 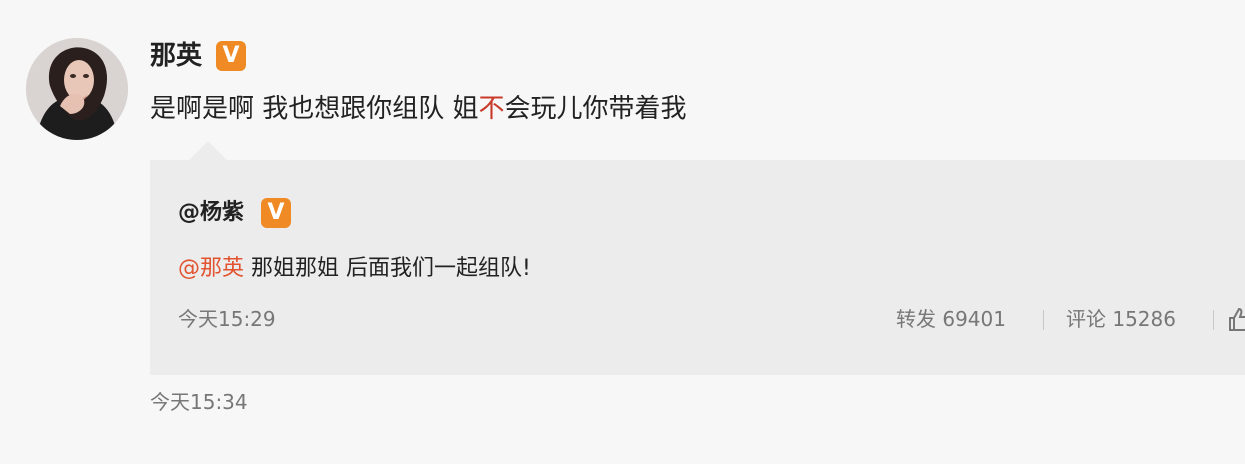 What do you see at coordinates (211, 213) in the screenshot?
I see `quoted-author-name: @杨紫` at bounding box center [211, 213].